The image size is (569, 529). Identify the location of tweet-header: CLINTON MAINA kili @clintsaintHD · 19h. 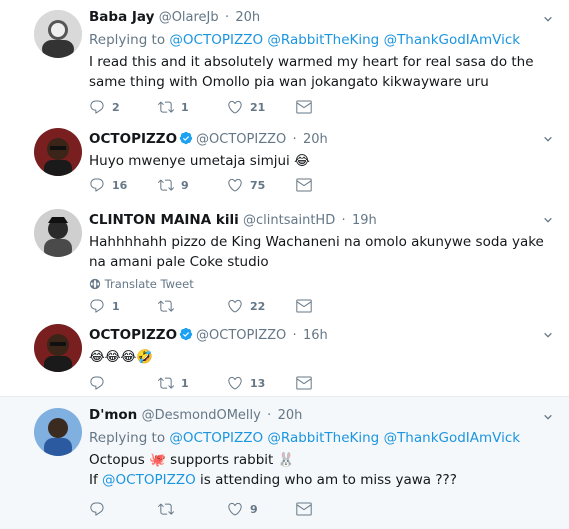
(321, 220).